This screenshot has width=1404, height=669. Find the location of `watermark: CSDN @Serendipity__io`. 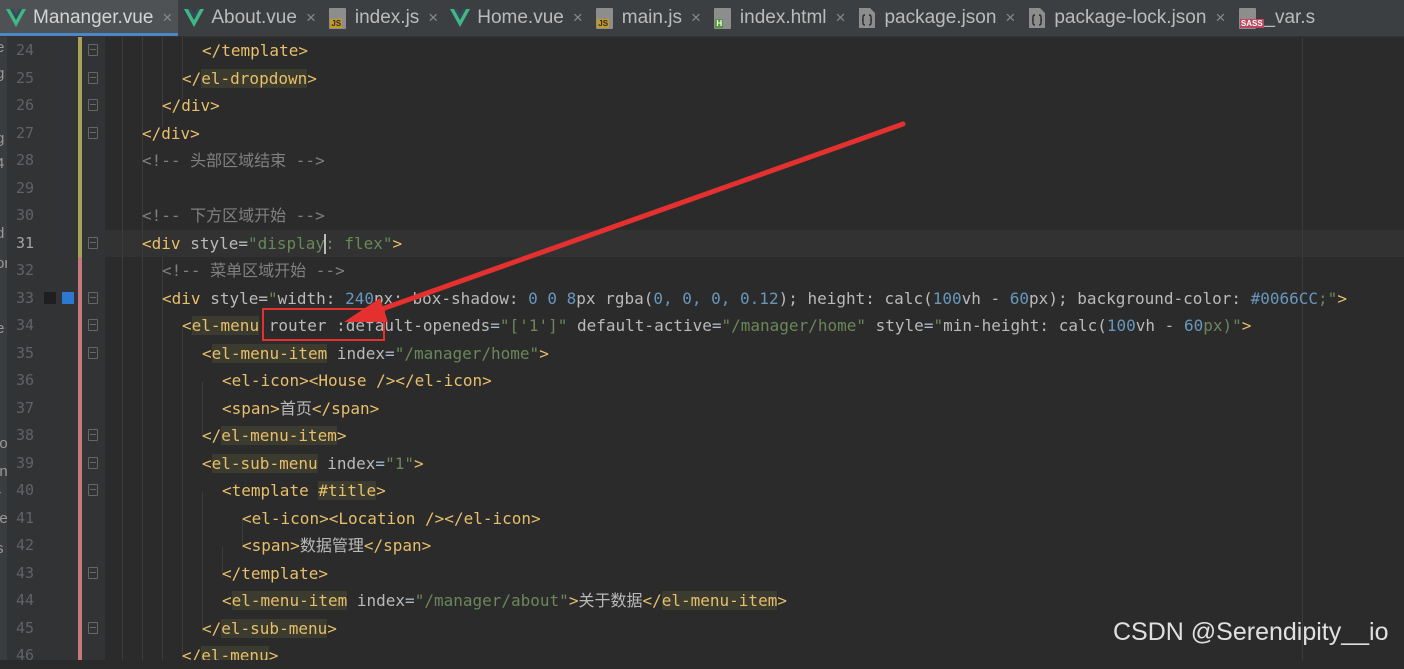

watermark: CSDN @Serendipity__io is located at coordinates (1251, 632).